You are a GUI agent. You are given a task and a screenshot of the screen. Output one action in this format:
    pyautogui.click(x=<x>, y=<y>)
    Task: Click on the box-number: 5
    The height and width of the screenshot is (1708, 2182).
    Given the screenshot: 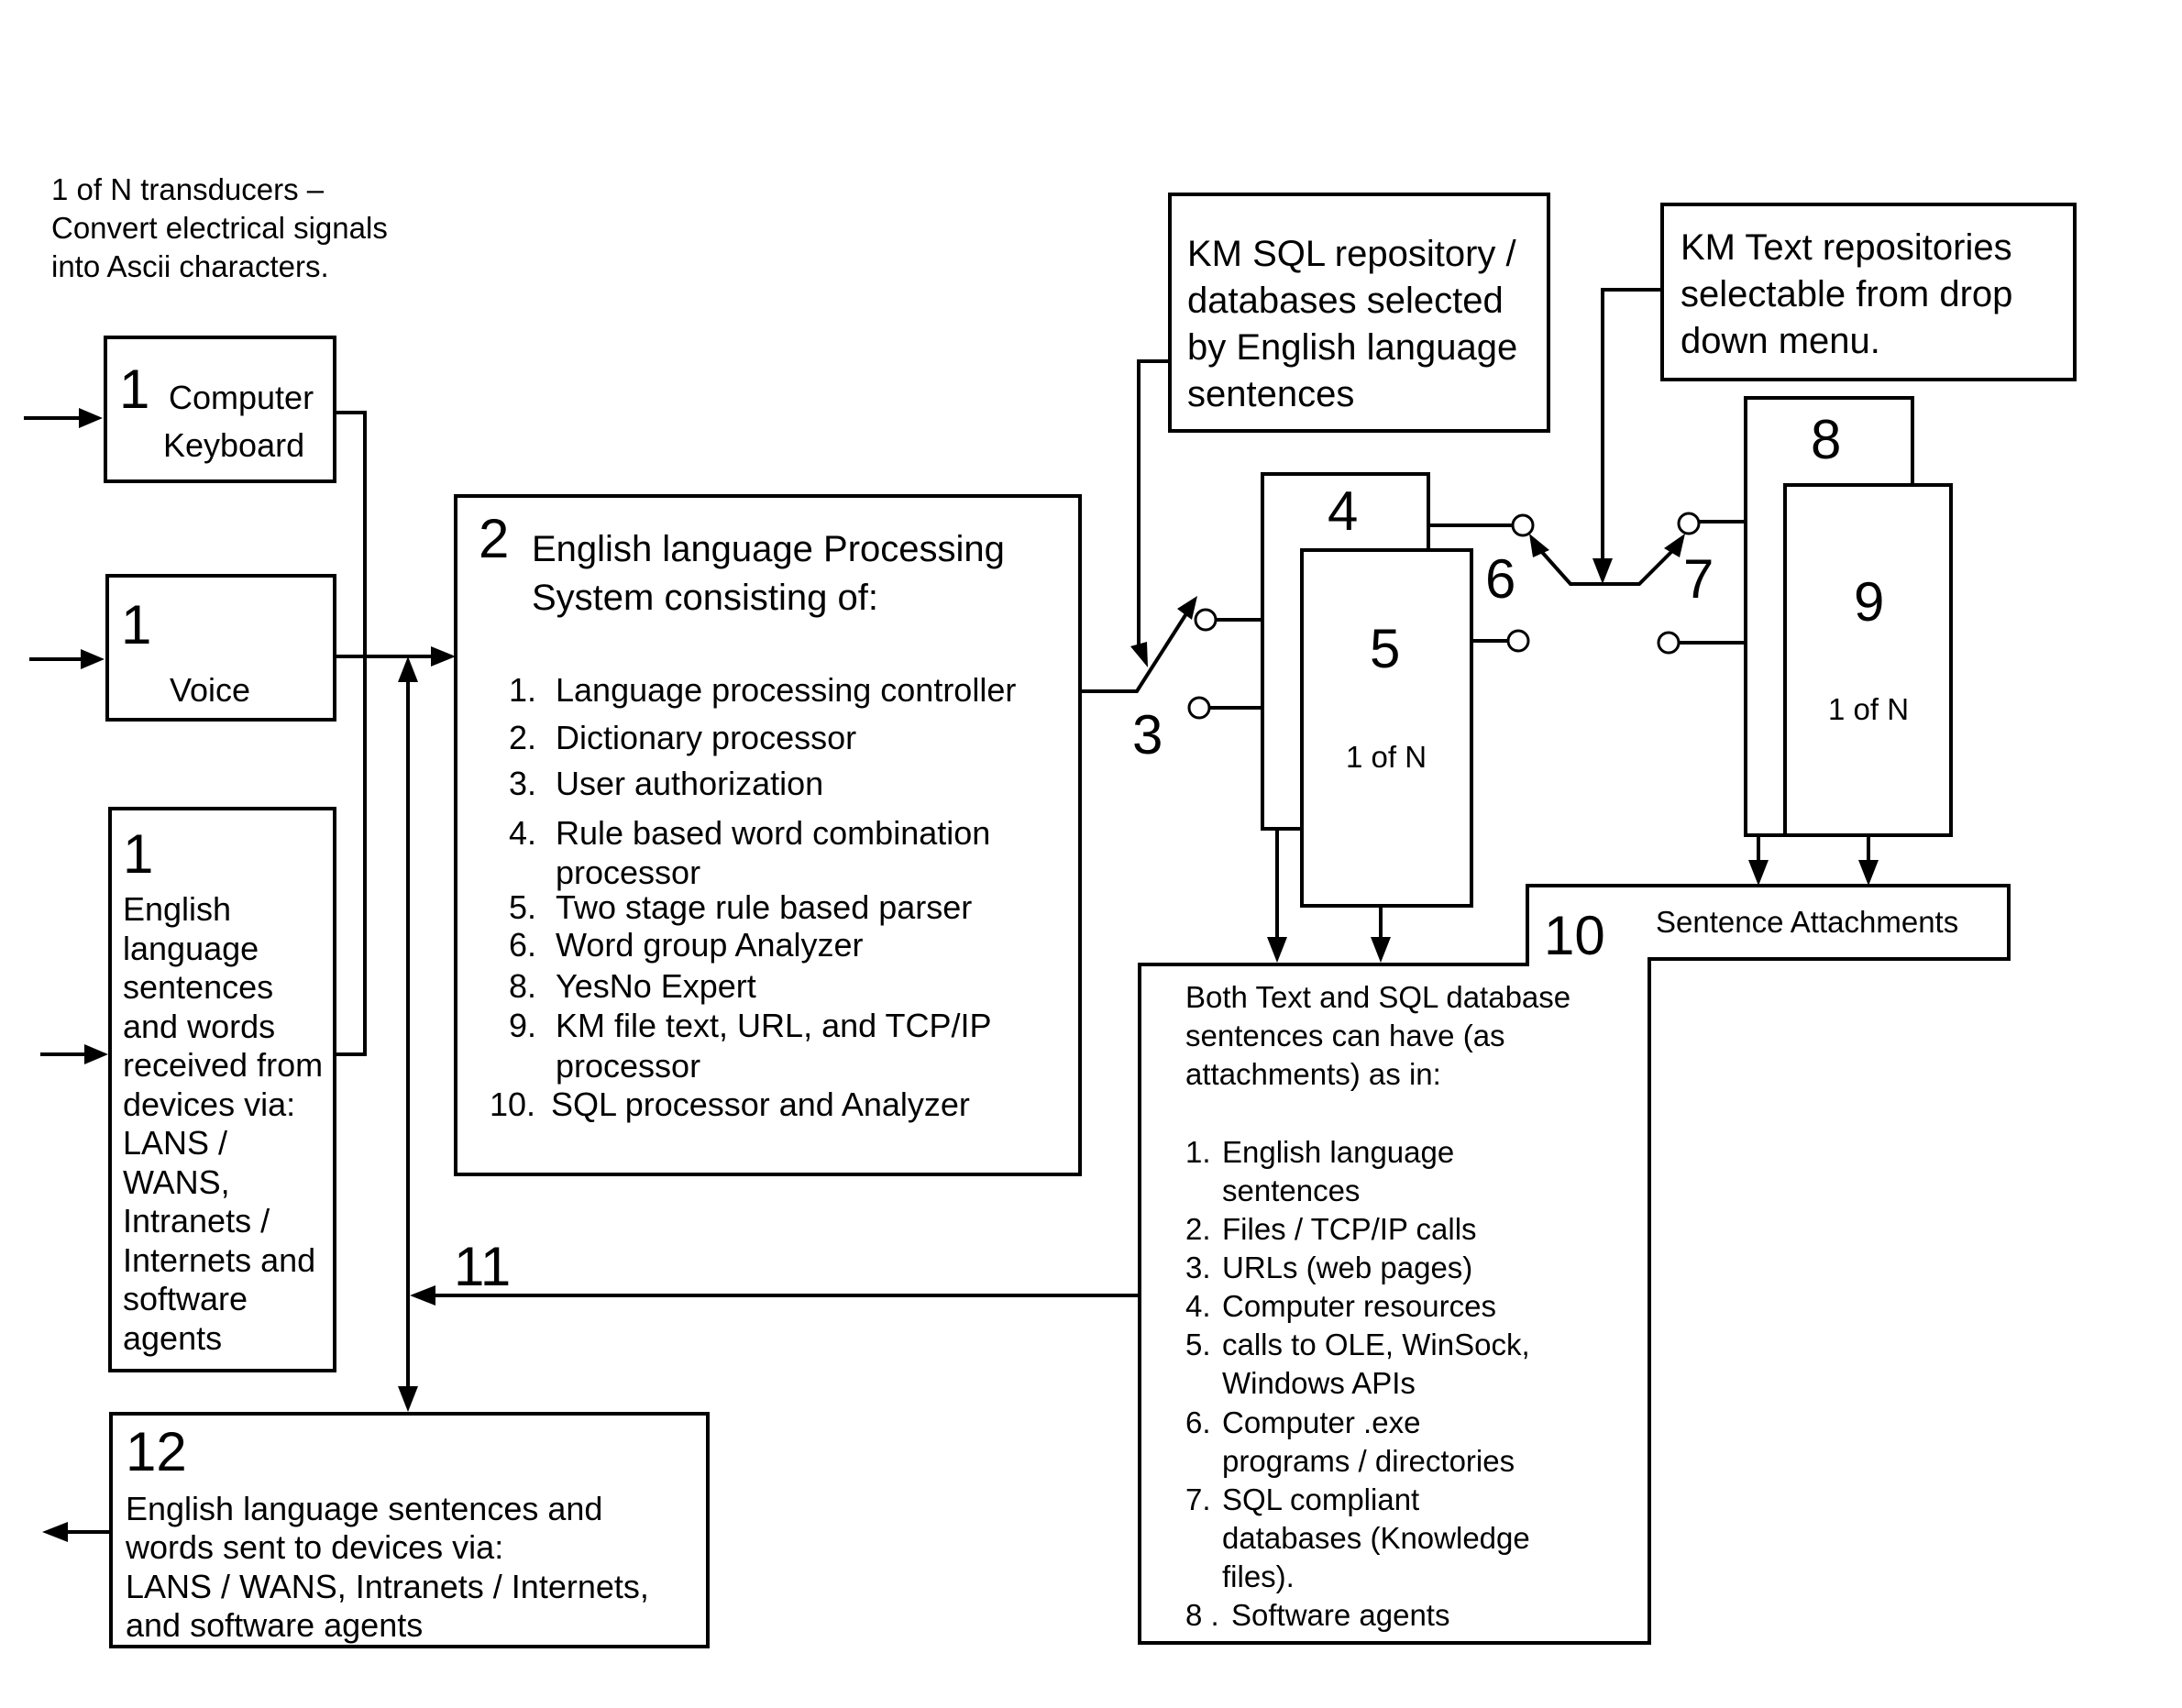 What is the action you would take?
    pyautogui.click(x=1385, y=648)
    